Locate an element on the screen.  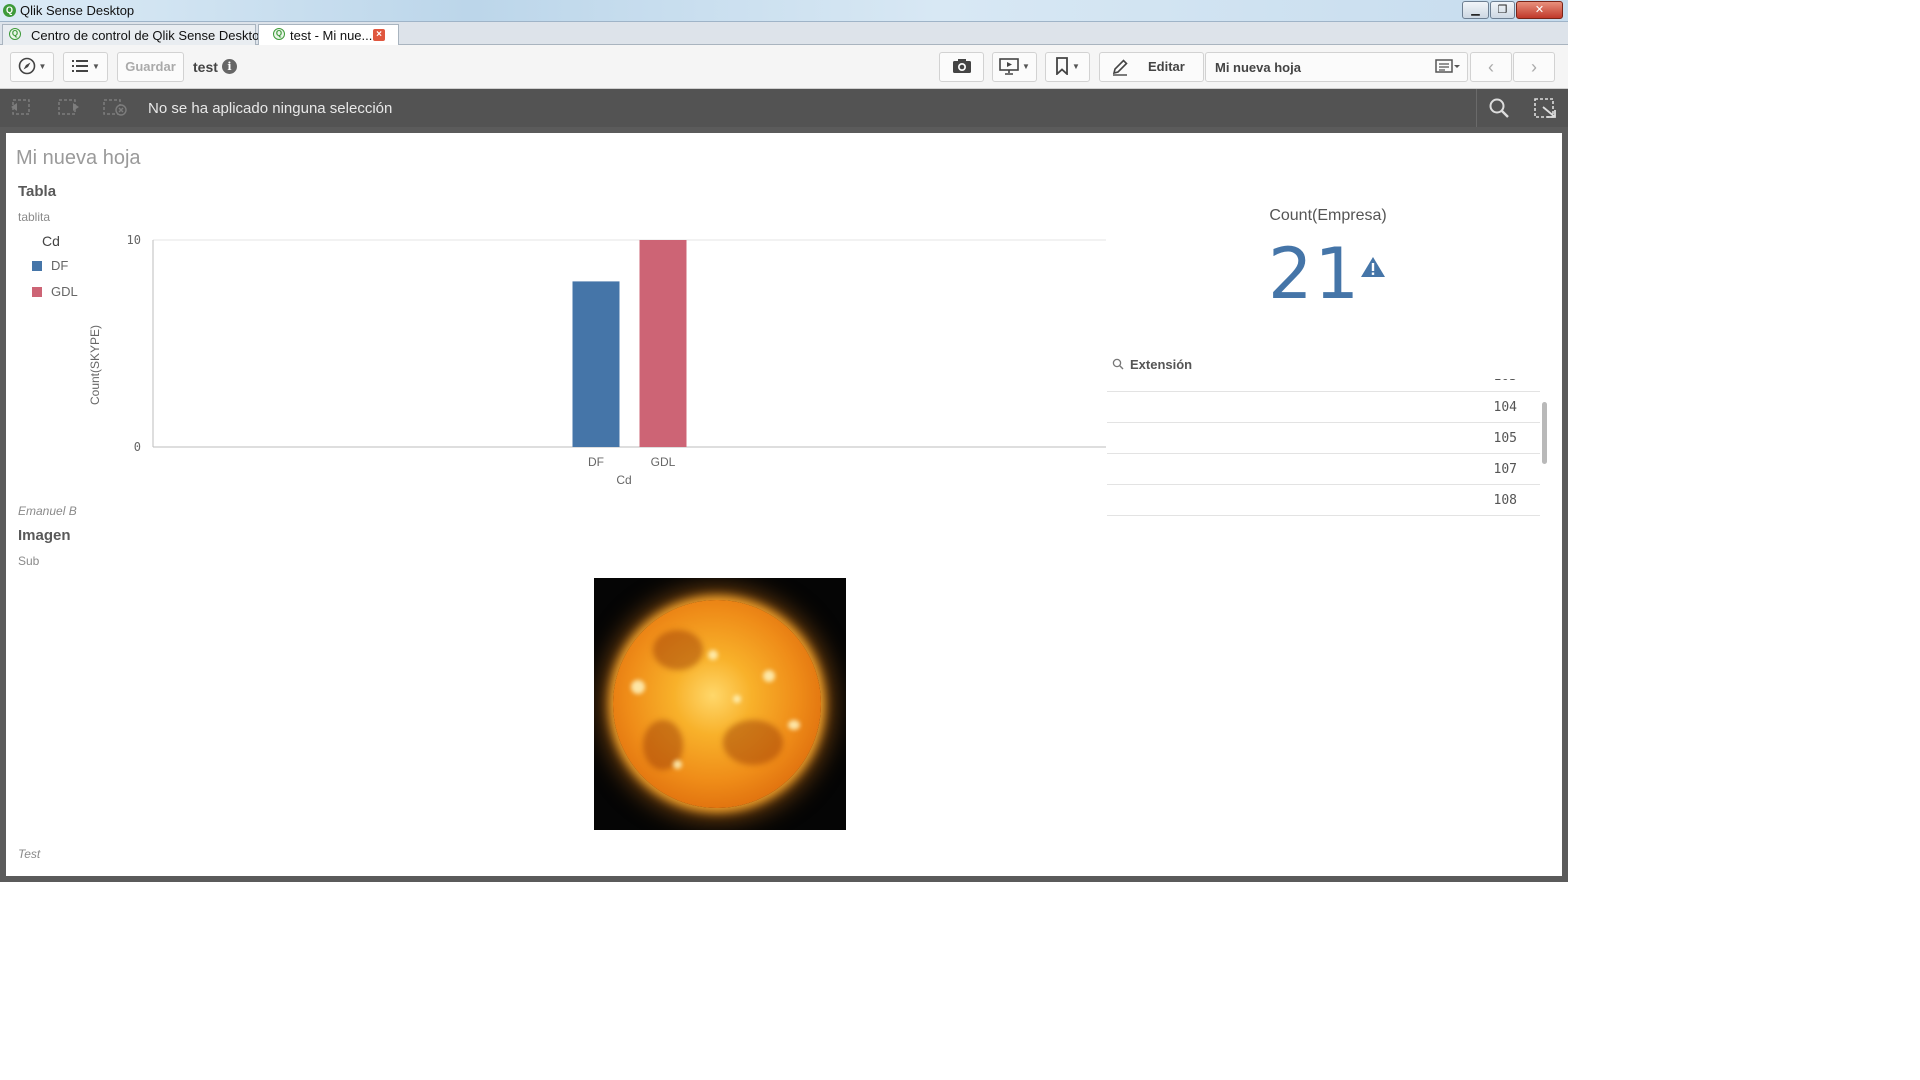
camera-icon is located at coordinates (961, 66).